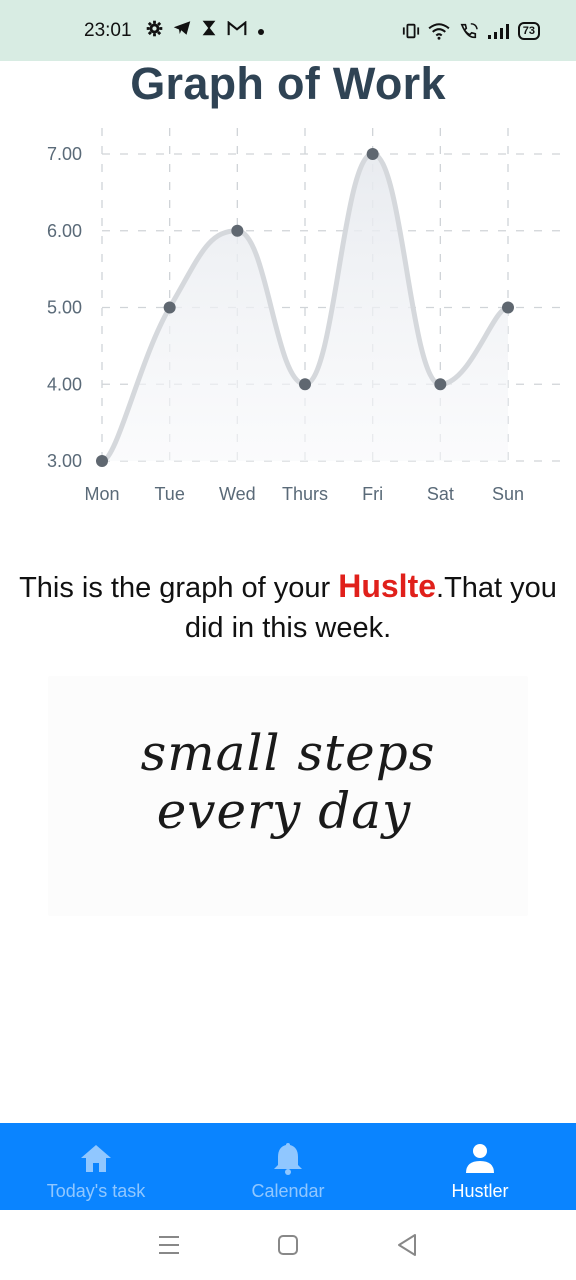 The image size is (576, 1280). I want to click on x-tick-label: Fri, so click(372, 494).